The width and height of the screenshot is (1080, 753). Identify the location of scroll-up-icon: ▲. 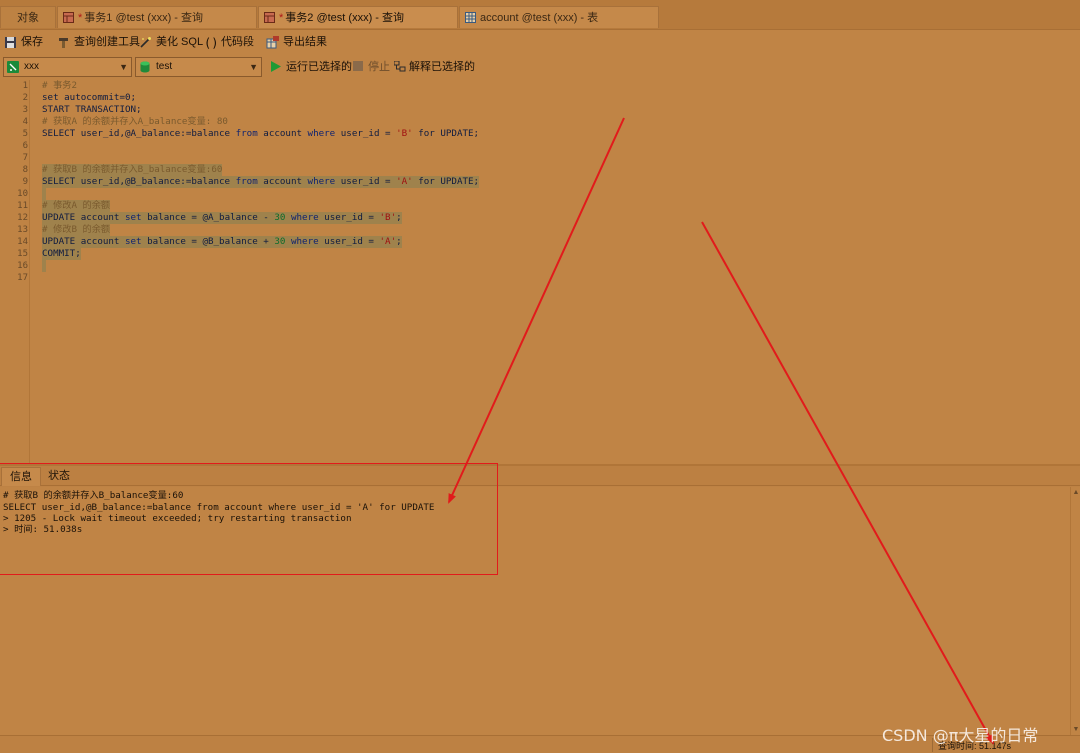
(1076, 492).